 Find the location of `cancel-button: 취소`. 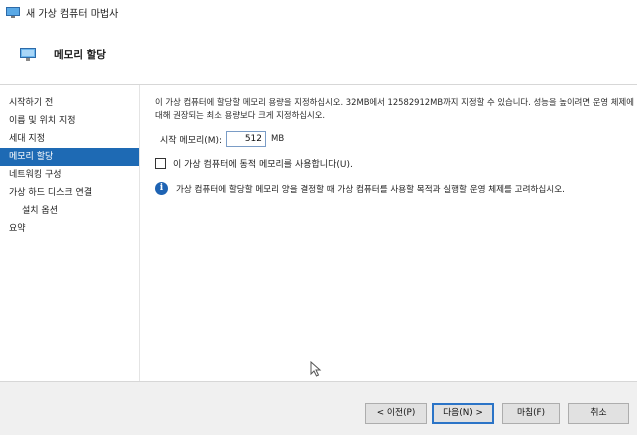

cancel-button: 취소 is located at coordinates (598, 413).